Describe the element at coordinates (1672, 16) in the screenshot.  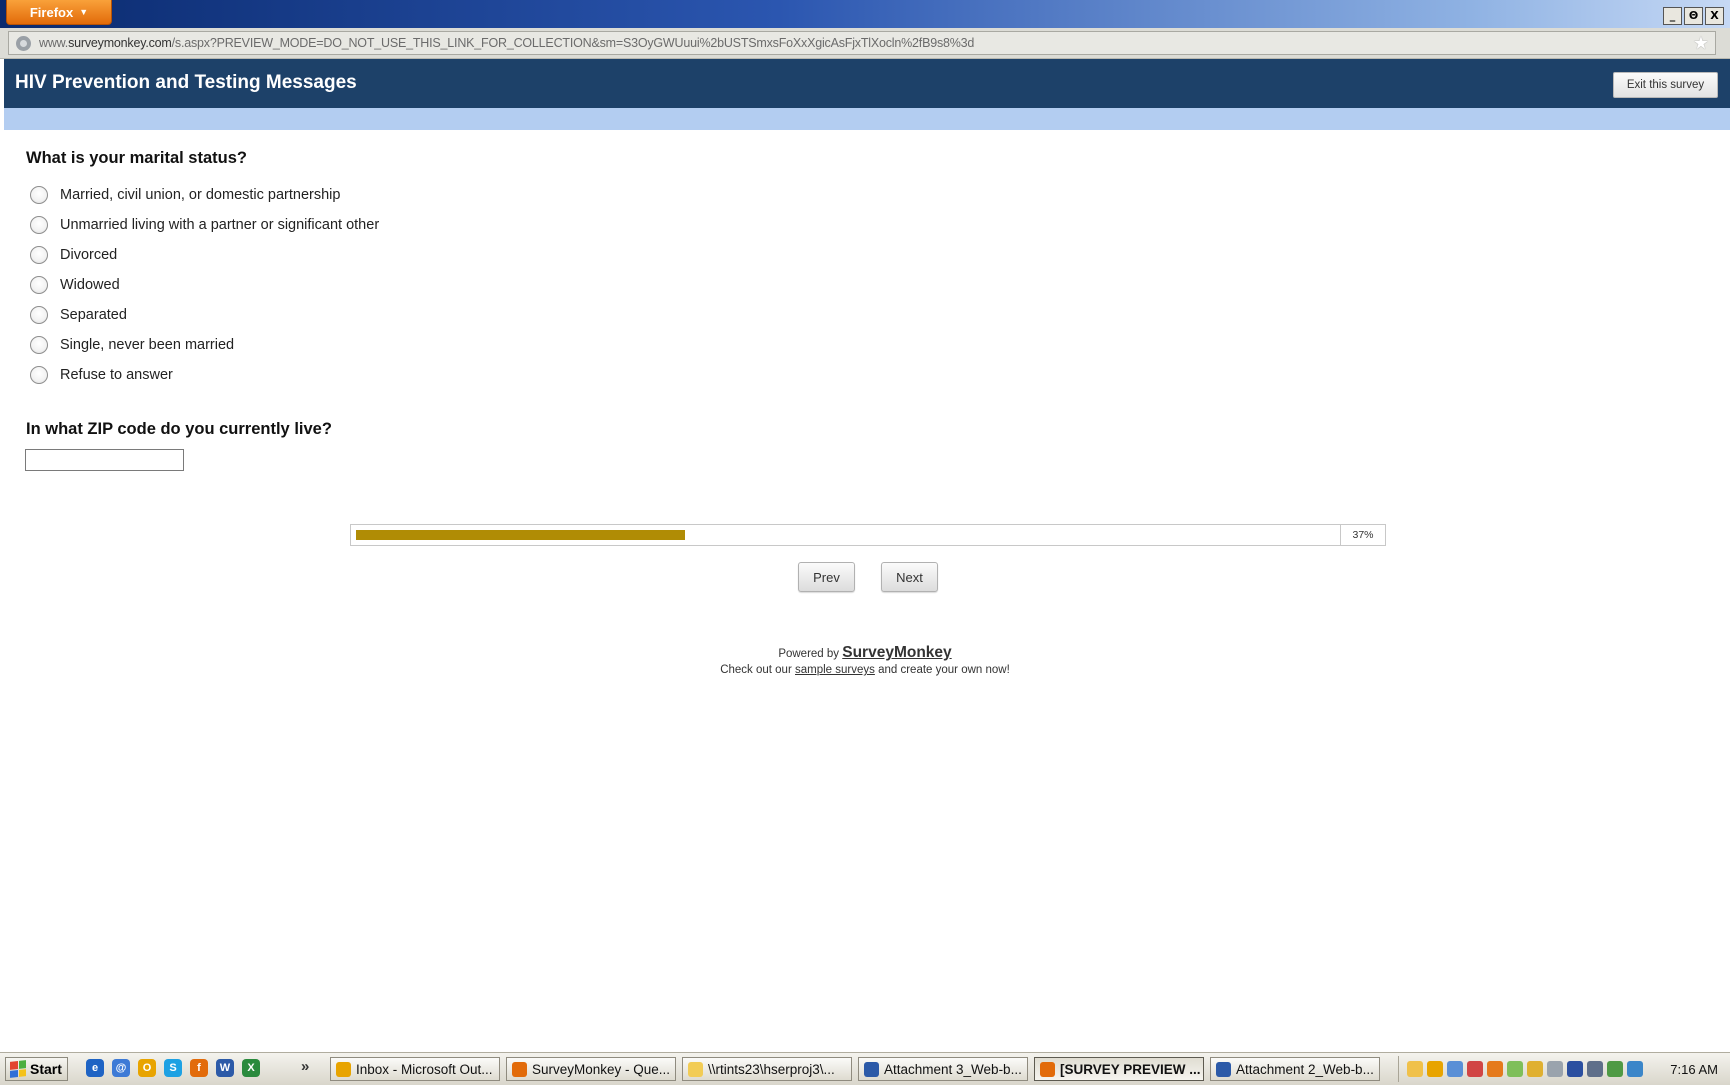
I see `minimize-button: _` at that location.